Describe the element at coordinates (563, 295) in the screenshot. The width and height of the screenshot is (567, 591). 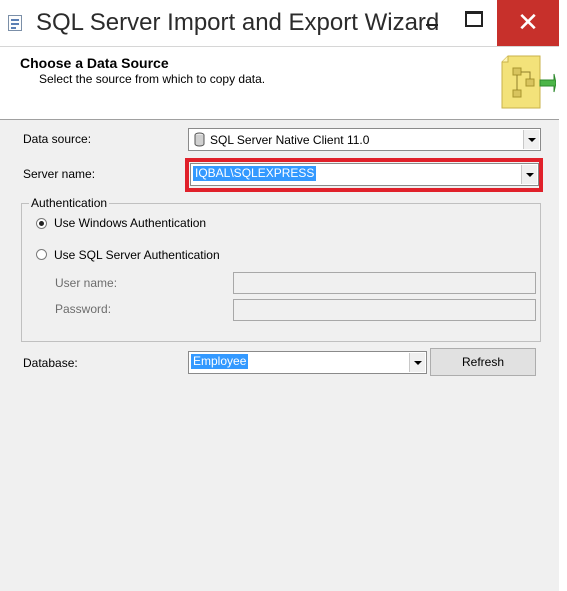
I see `window-border` at that location.